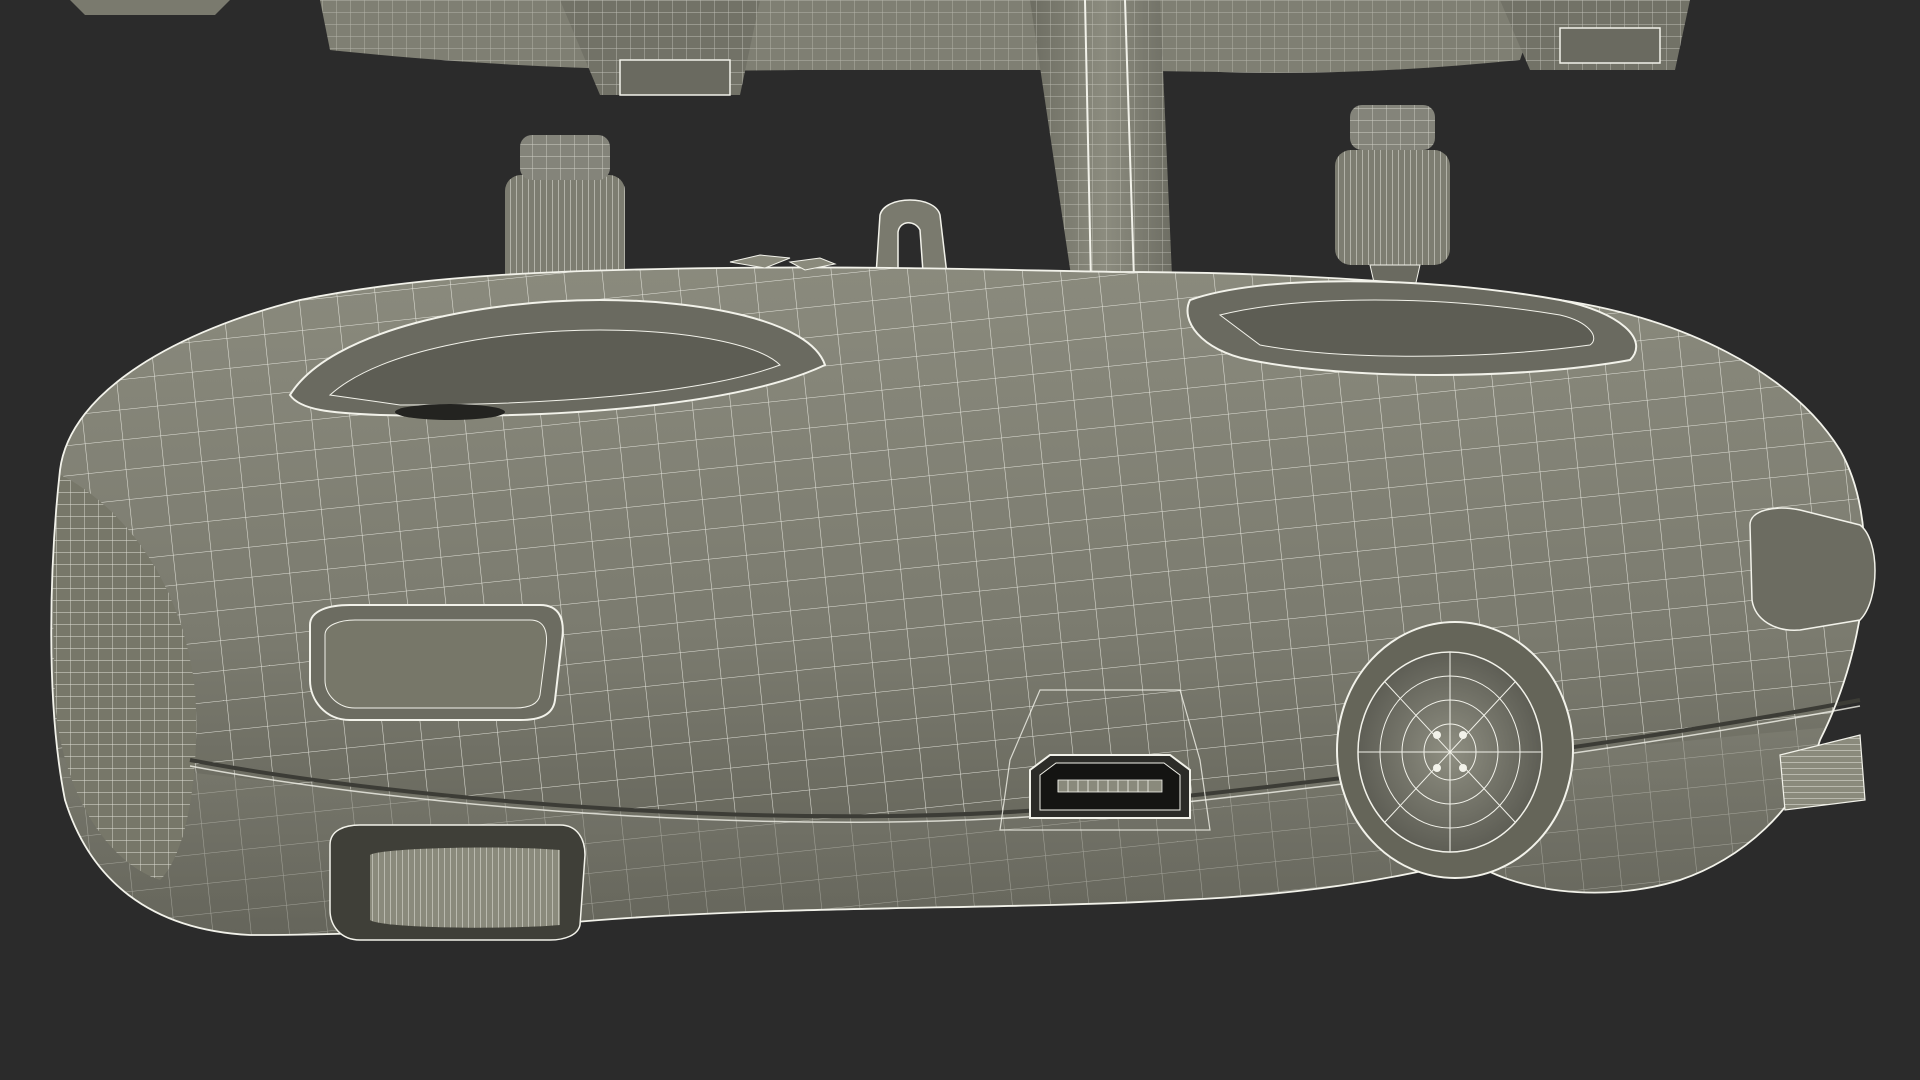  I want to click on round-dial, so click(1455, 750).